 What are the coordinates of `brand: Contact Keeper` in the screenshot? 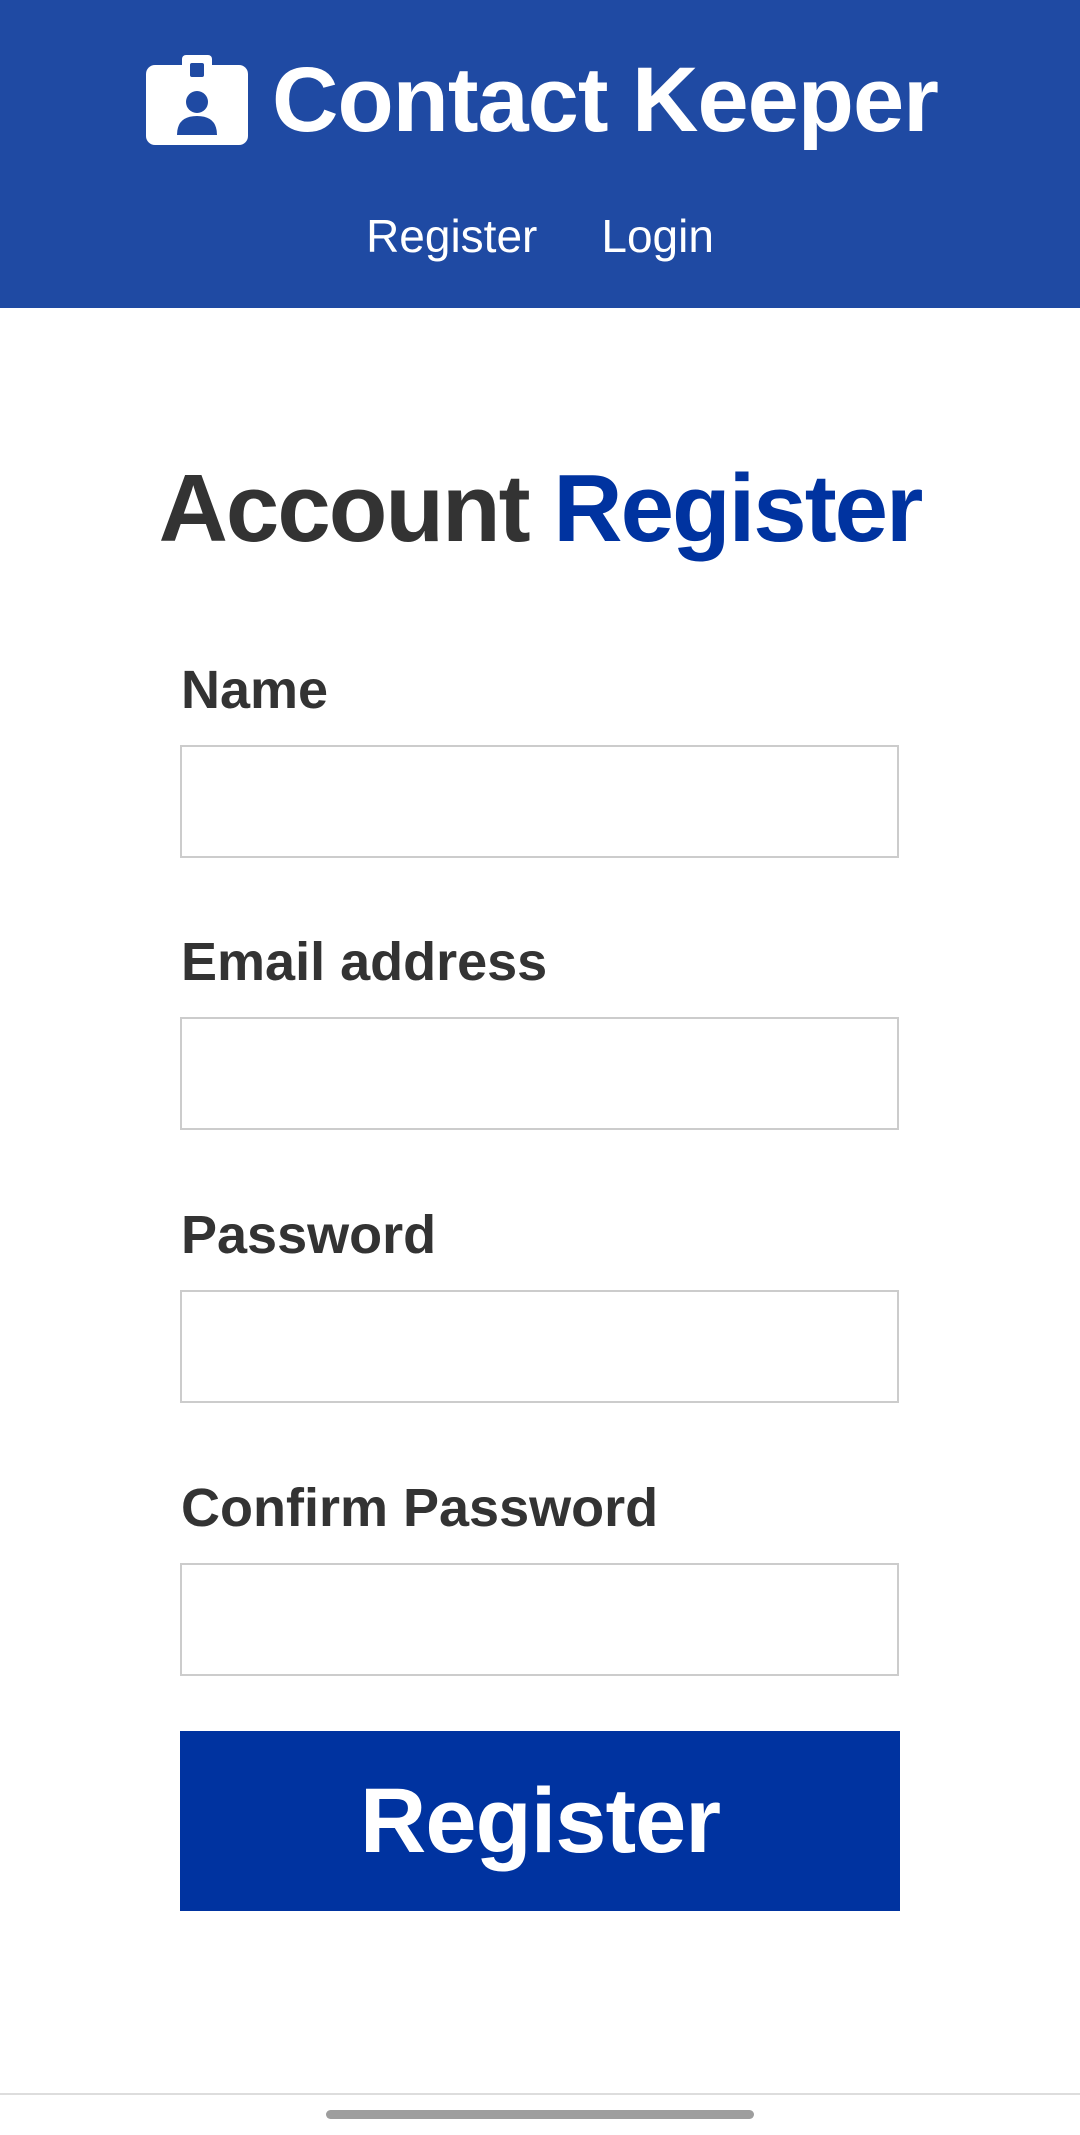 It's located at (540, 100).